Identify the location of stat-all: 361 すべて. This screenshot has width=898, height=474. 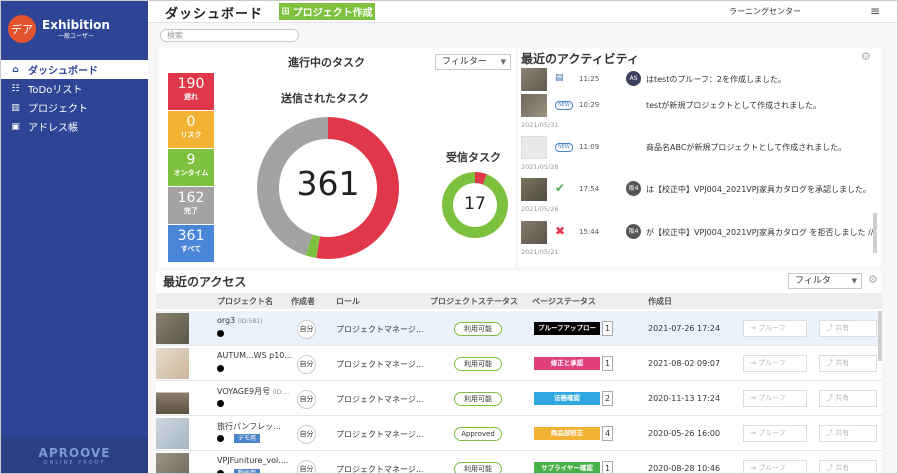
(191, 243).